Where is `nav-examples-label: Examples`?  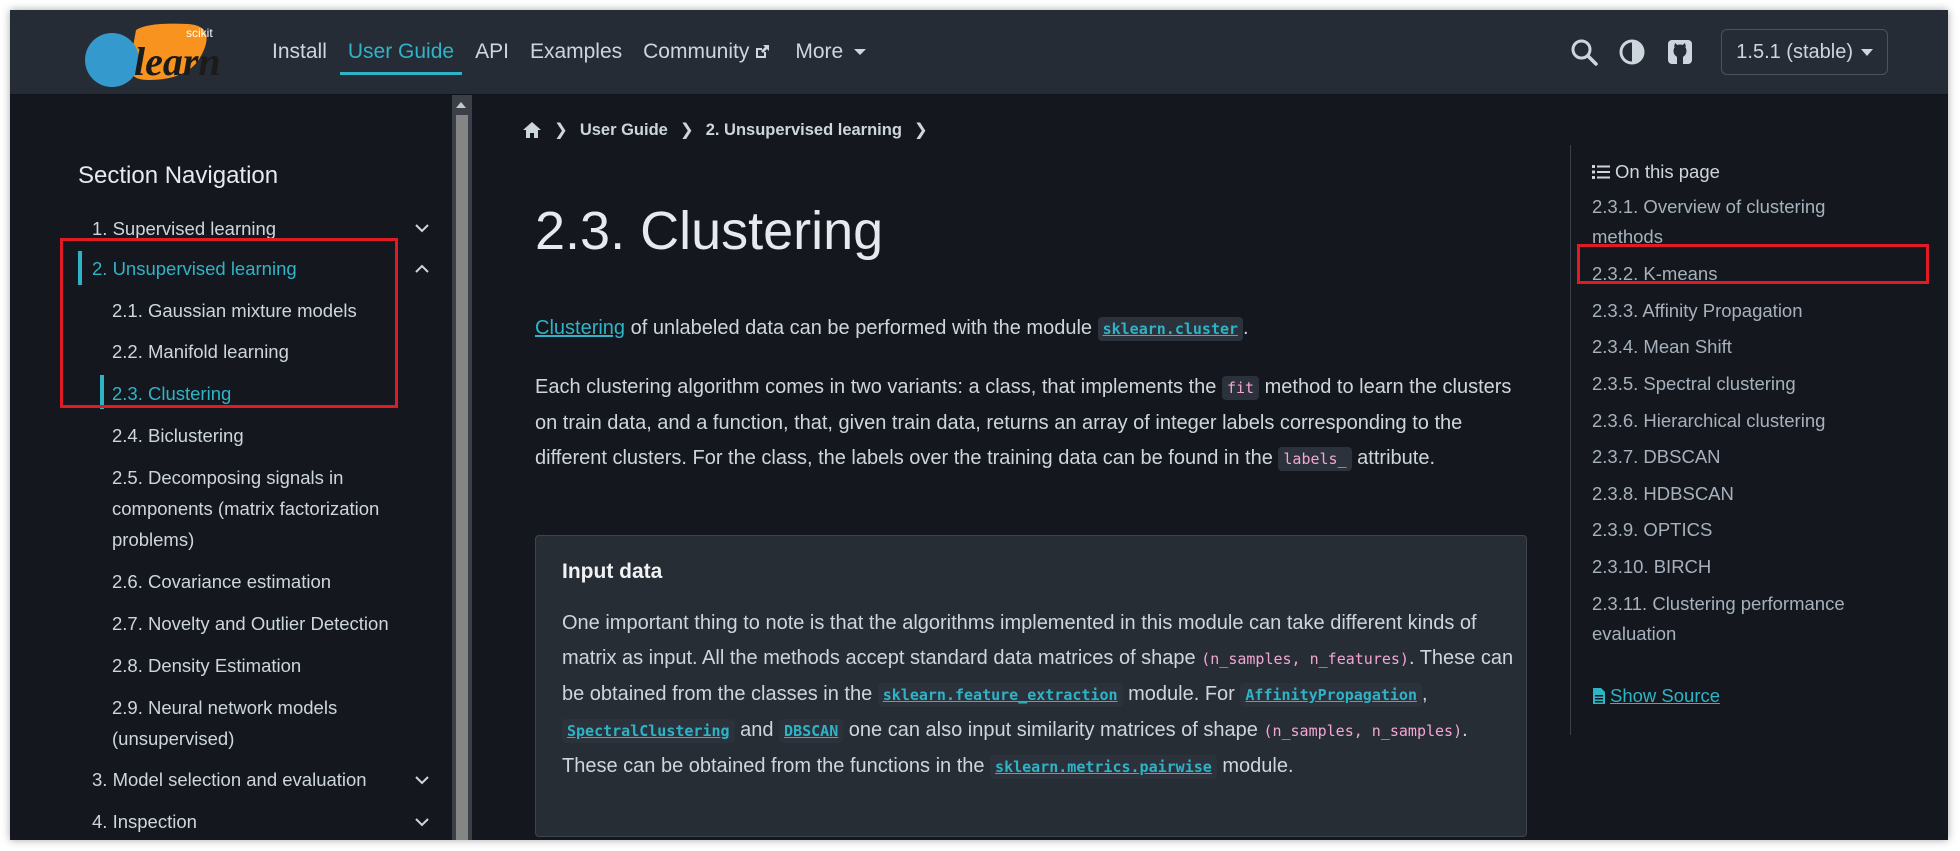 nav-examples-label: Examples is located at coordinates (576, 51).